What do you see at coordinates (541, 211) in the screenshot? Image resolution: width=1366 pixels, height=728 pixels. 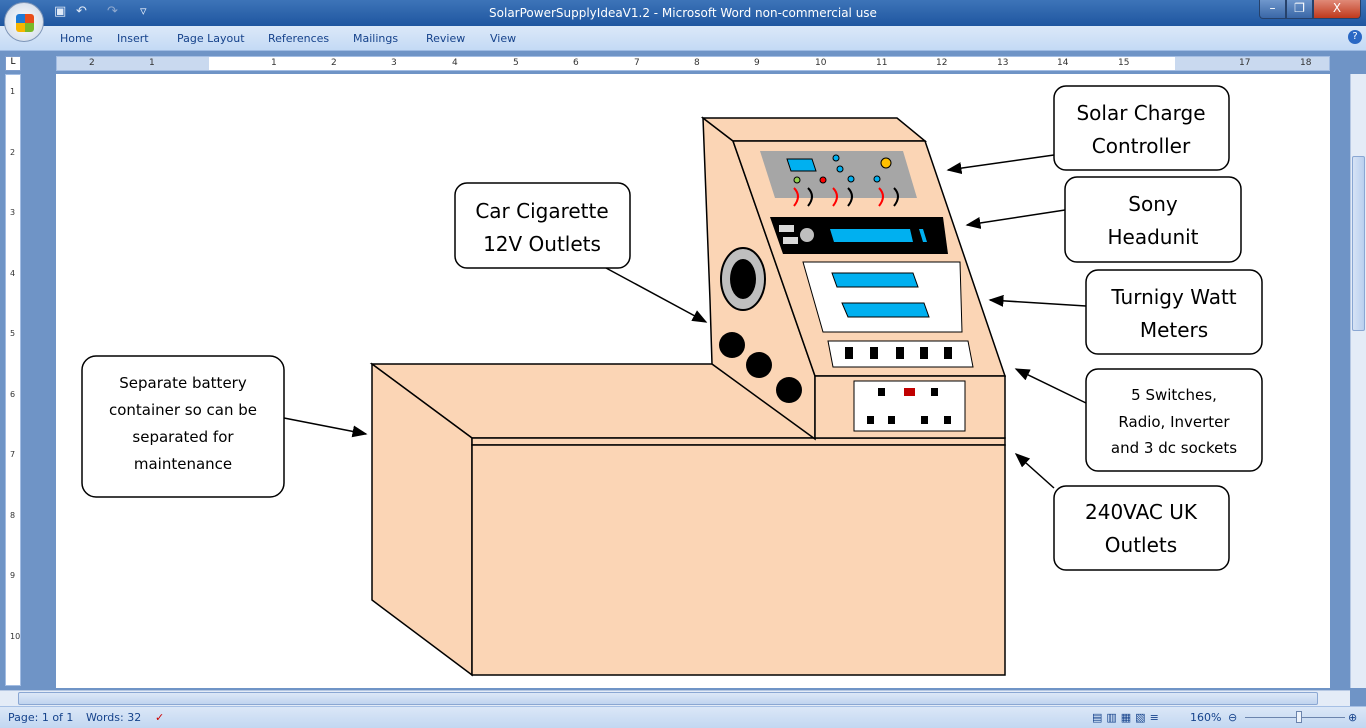 I see `callout-text: Car Cigarette` at bounding box center [541, 211].